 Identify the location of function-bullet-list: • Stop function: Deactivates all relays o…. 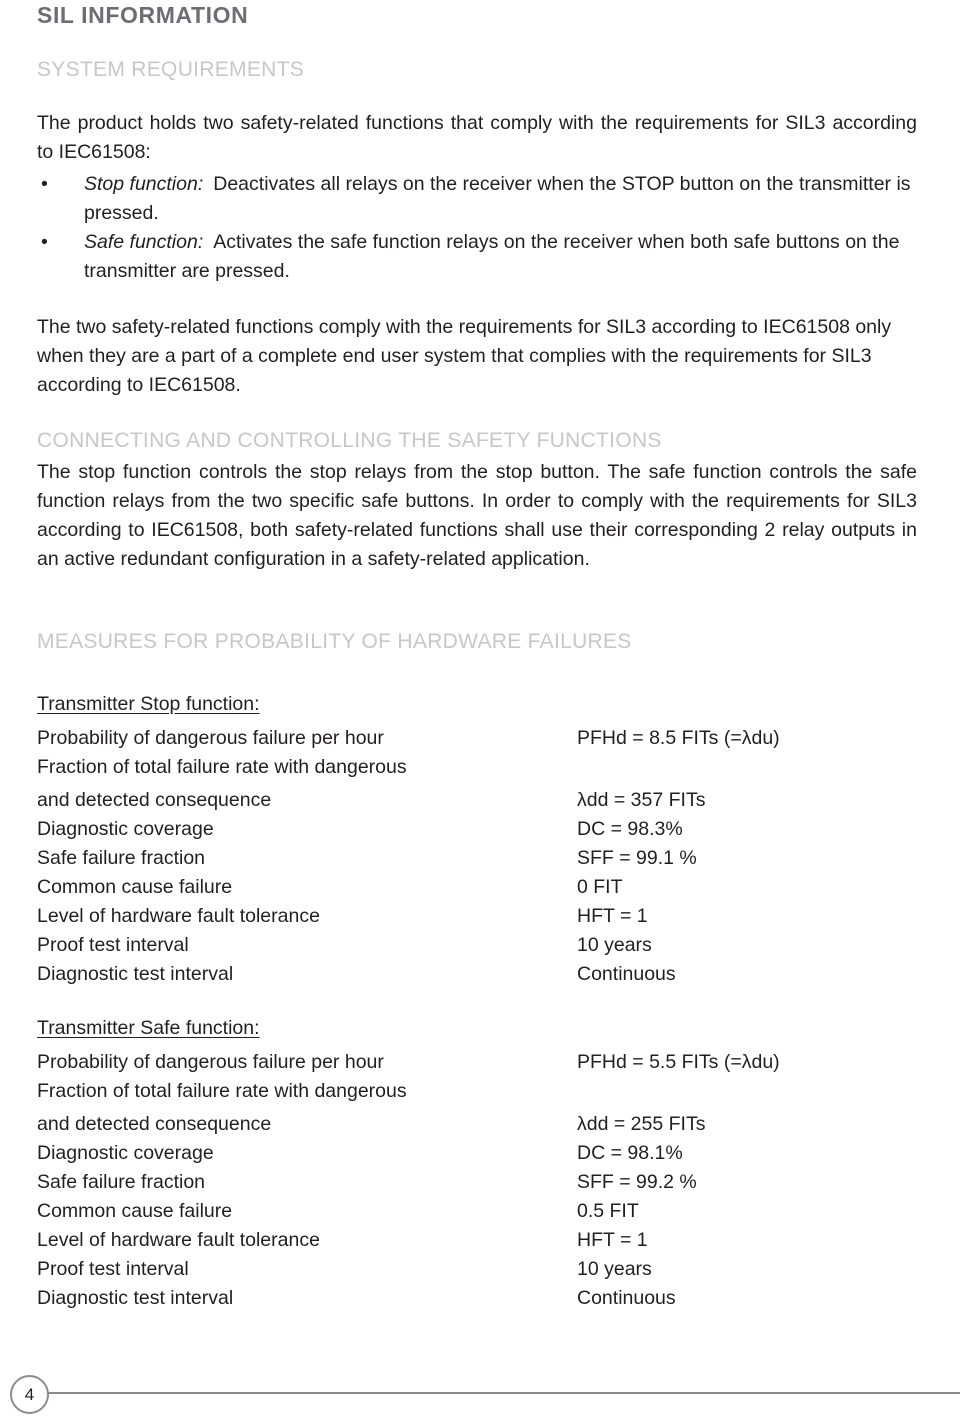
(477, 228).